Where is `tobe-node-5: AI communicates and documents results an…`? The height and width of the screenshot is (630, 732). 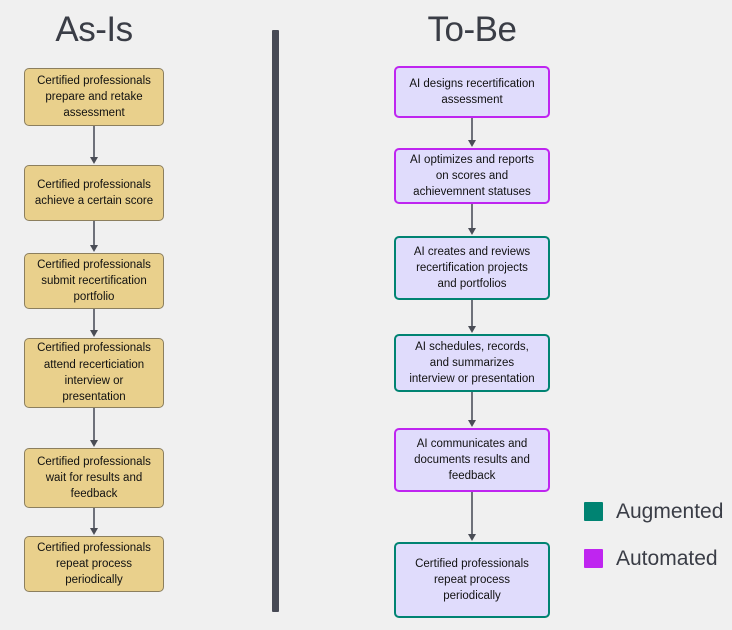 tobe-node-5: AI communicates and documents results an… is located at coordinates (472, 460).